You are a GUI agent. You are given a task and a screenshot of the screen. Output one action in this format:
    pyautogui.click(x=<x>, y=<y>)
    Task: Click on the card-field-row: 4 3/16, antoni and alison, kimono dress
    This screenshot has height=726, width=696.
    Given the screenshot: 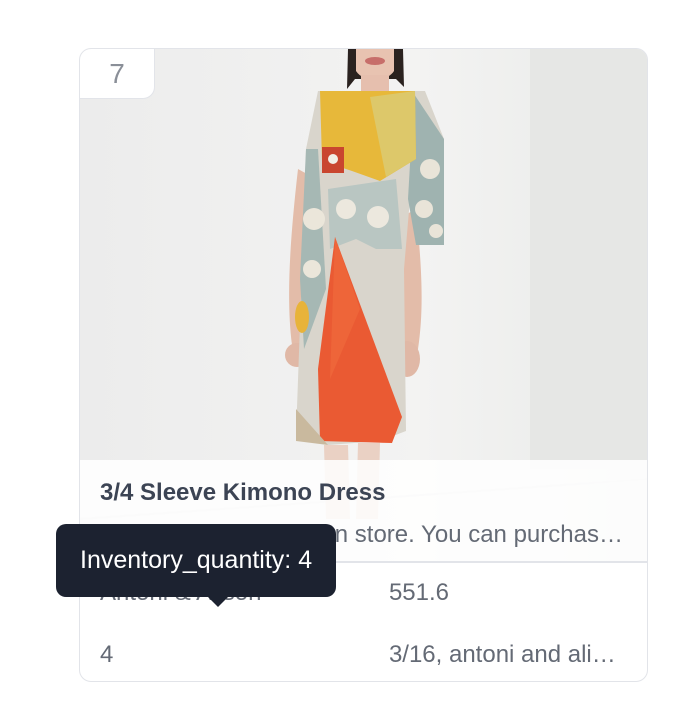 What is the action you would take?
    pyautogui.click(x=363, y=653)
    